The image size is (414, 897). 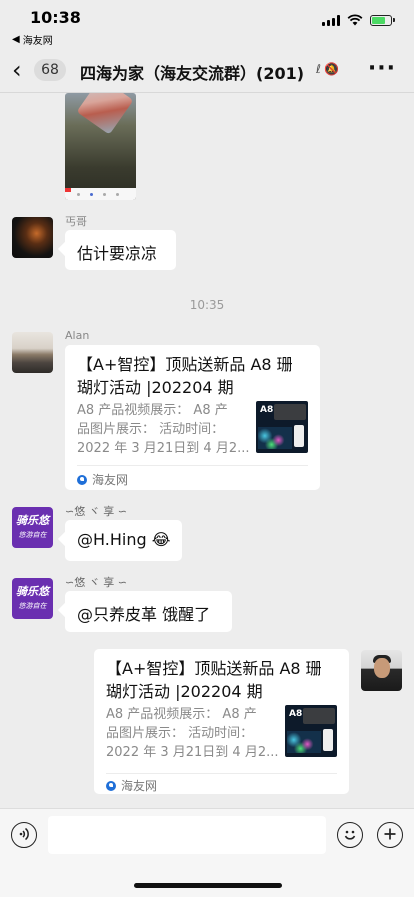 I want to click on voice-input-button, so click(x=24, y=835).